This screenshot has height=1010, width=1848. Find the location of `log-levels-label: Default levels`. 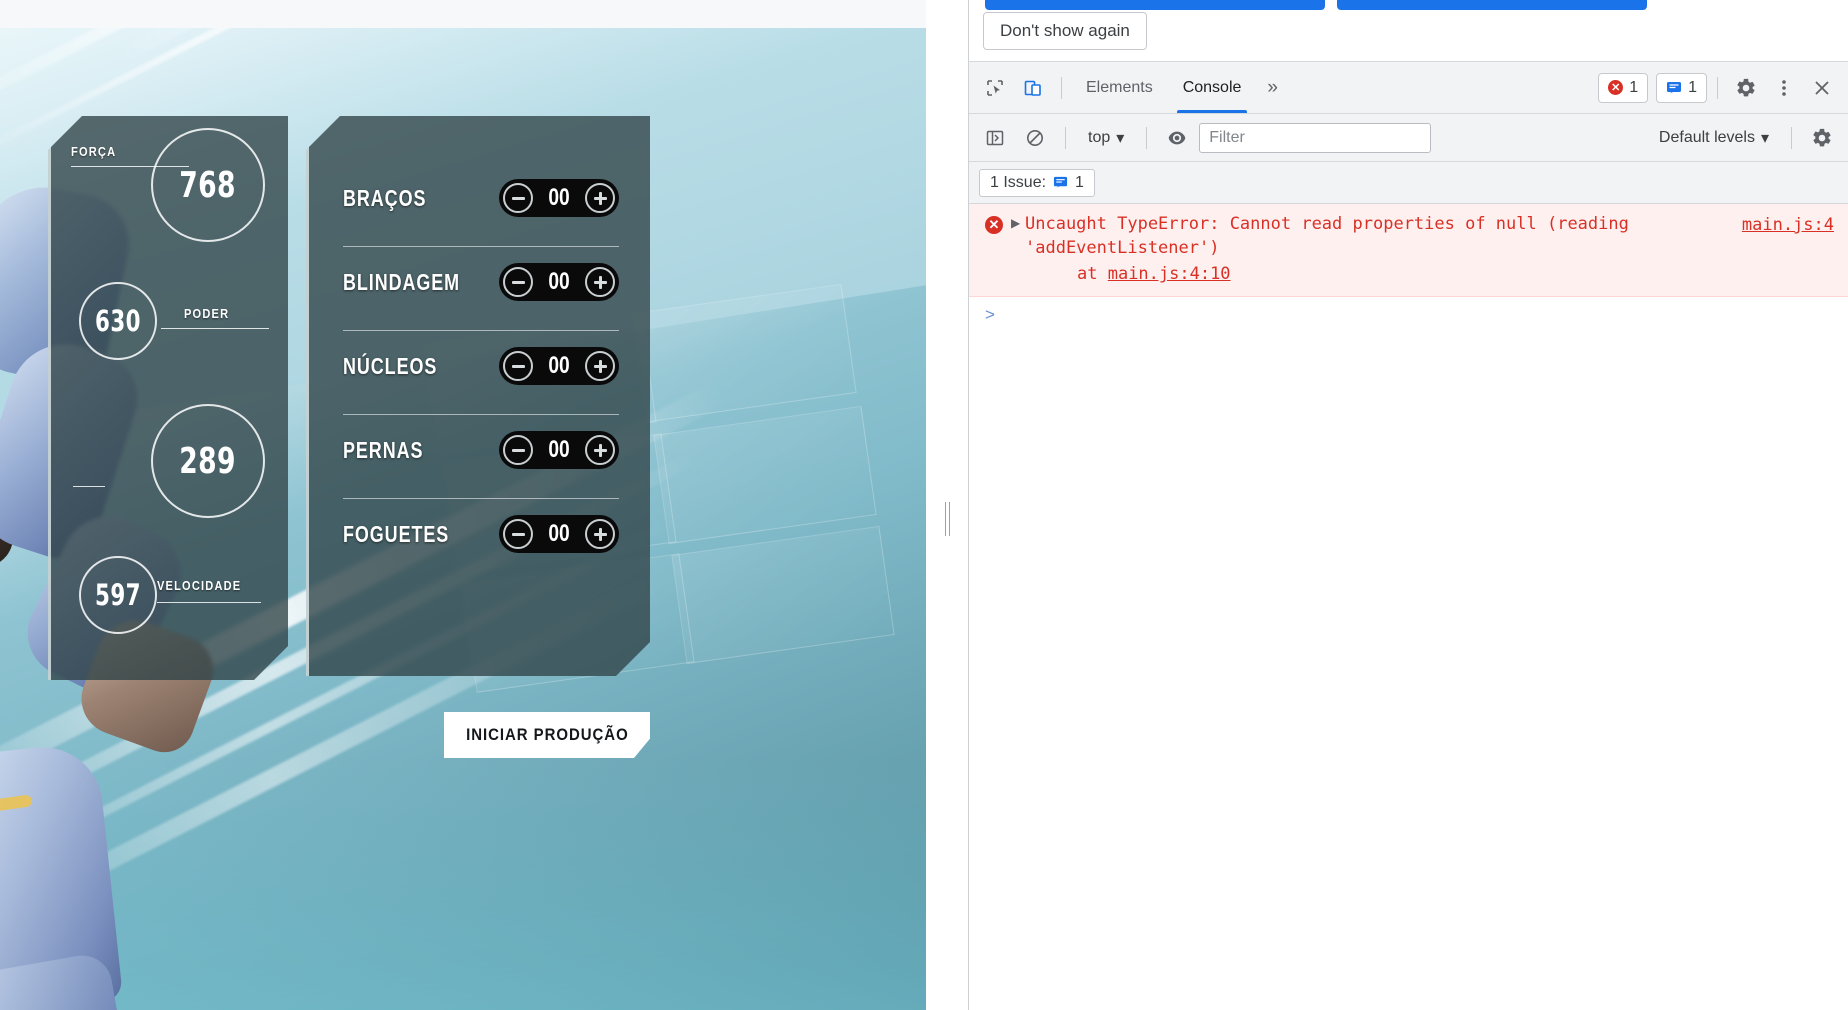

log-levels-label: Default levels is located at coordinates (1706, 137).